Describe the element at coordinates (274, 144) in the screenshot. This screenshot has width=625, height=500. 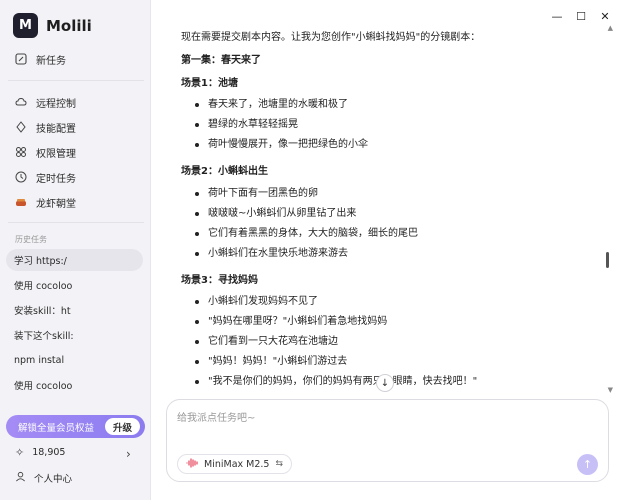
I see `chat-list-item: 荷叶慢慢展开，像一把把绿色的小伞` at that location.